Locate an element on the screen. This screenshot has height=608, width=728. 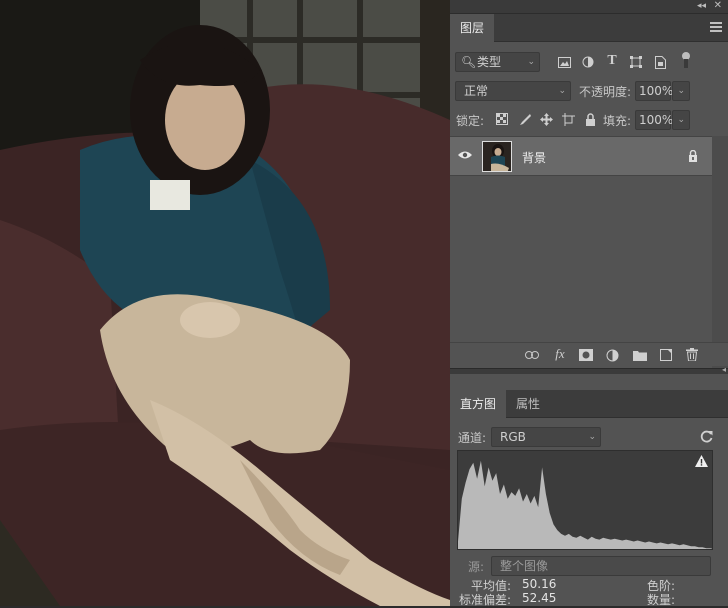
tab-properties: 属性 is located at coordinates (528, 404).